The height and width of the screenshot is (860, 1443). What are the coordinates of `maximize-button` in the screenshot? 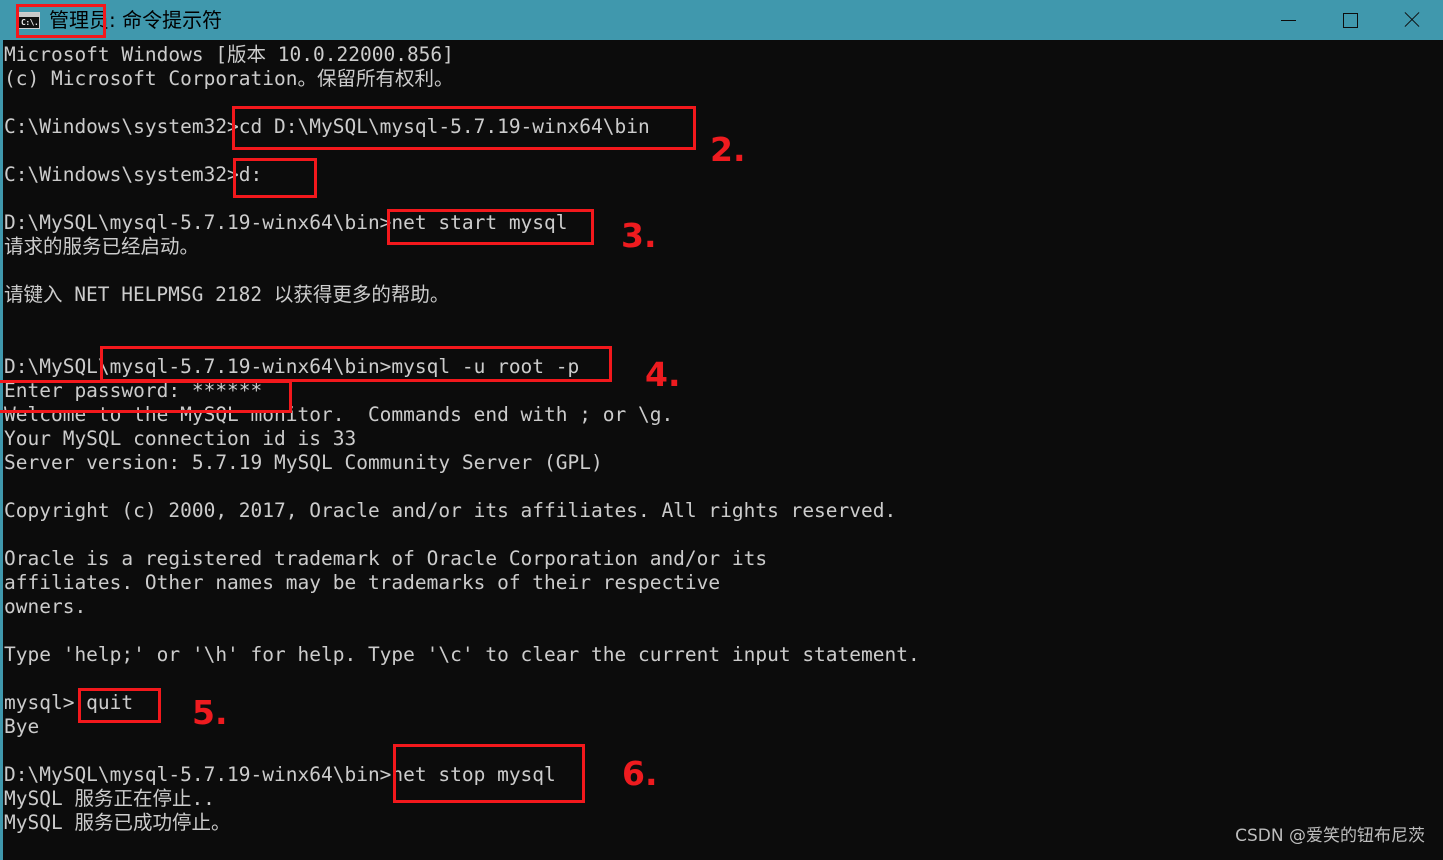 It's located at (1350, 20).